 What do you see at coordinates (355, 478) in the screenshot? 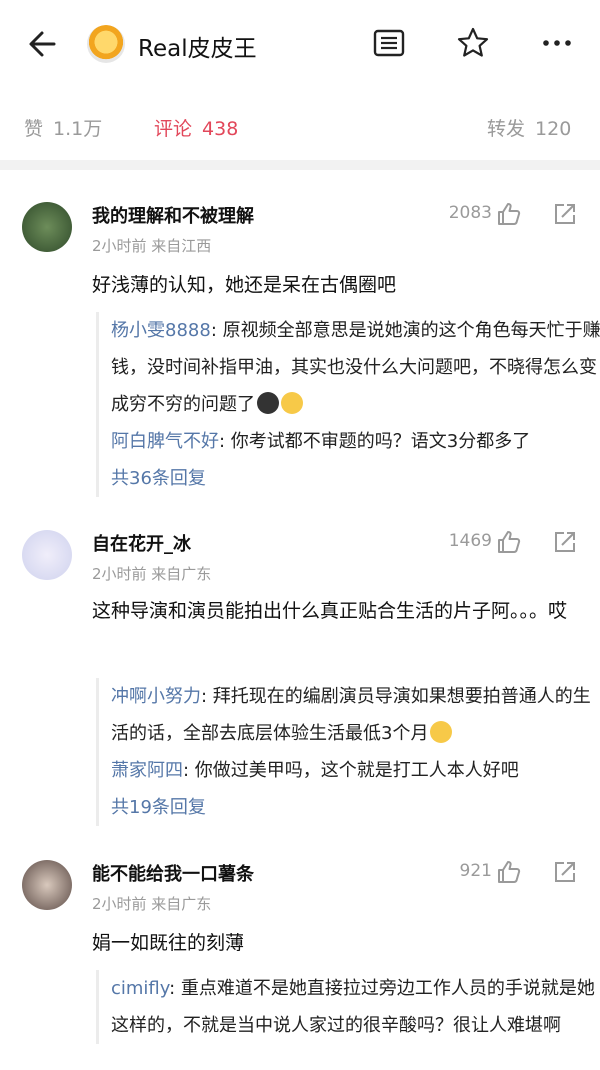
I see `more-replies-link: 共36条回复` at bounding box center [355, 478].